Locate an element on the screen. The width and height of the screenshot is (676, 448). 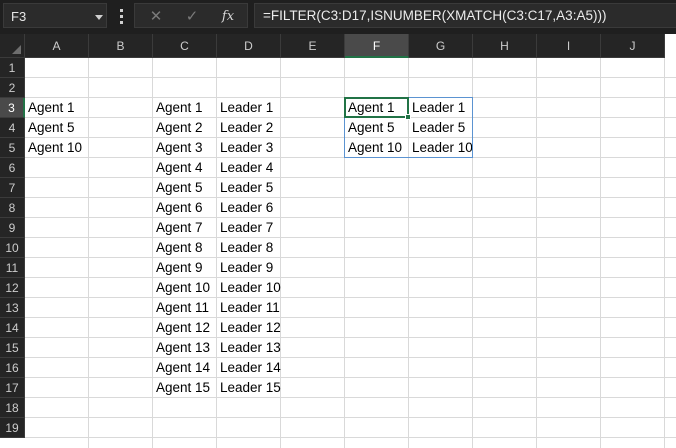
cell-a3: Agent 1 is located at coordinates (57, 108).